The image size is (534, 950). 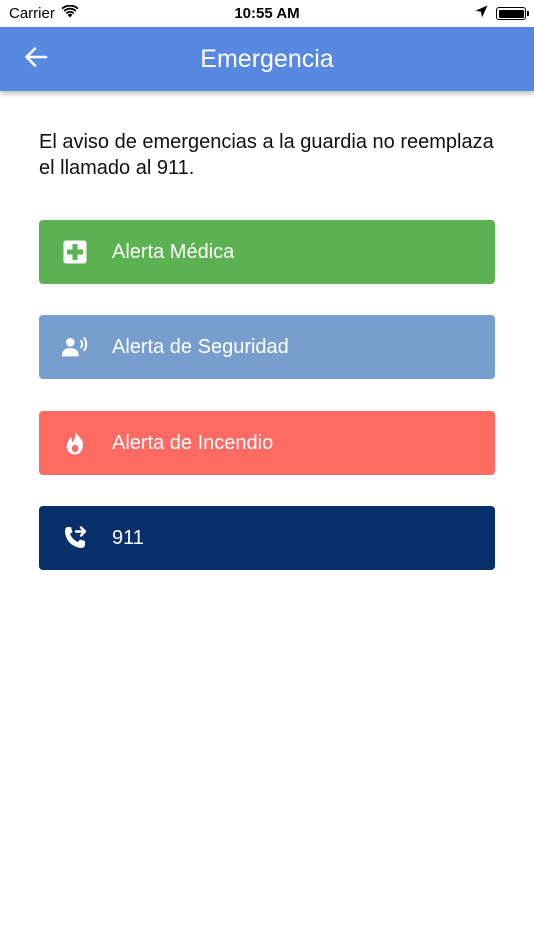 I want to click on fire-alert-button: Alerta de Incendio, so click(x=267, y=443).